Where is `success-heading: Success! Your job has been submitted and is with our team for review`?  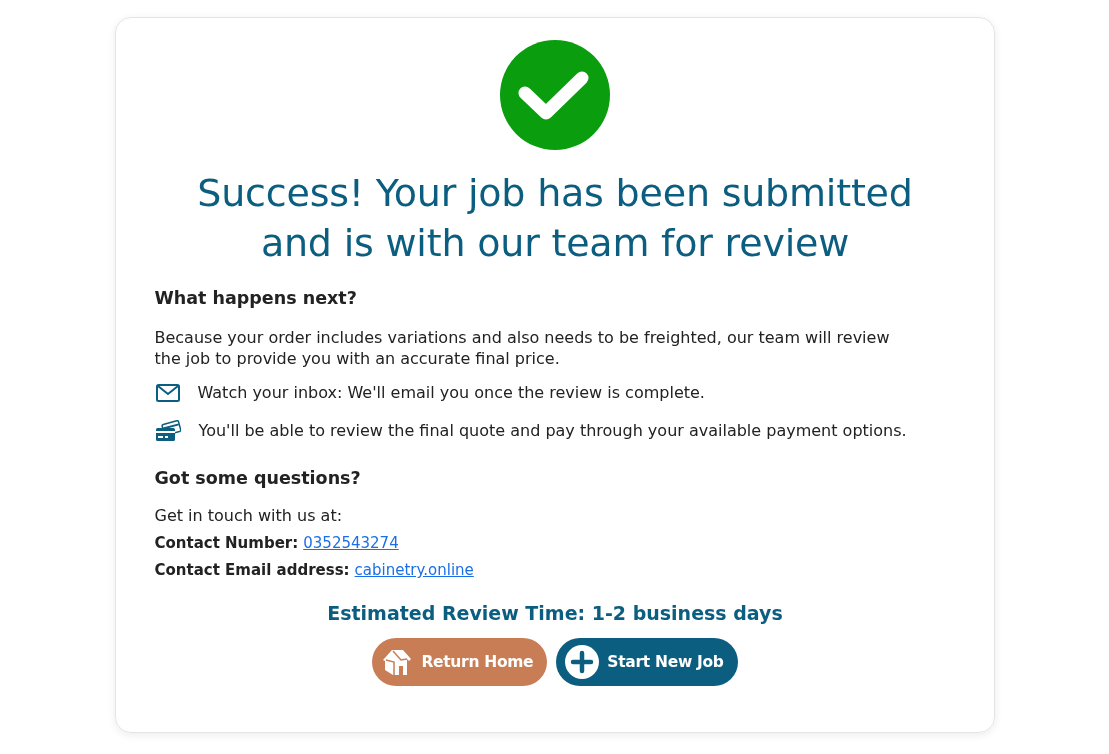 success-heading: Success! Your job has been submitted and is with our team for review is located at coordinates (555, 218).